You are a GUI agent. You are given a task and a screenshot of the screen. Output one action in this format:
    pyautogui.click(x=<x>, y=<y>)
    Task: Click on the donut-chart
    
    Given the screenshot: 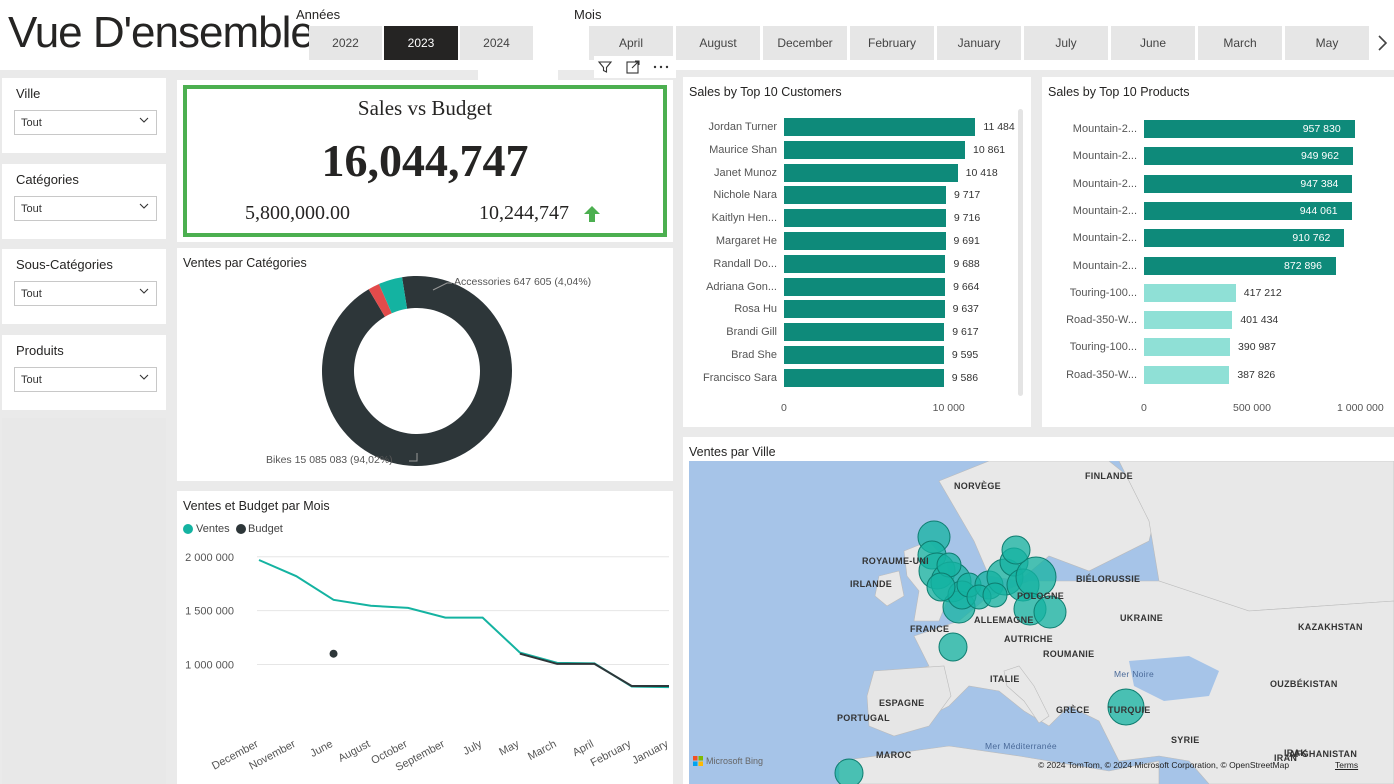 What is the action you would take?
    pyautogui.click(x=417, y=371)
    